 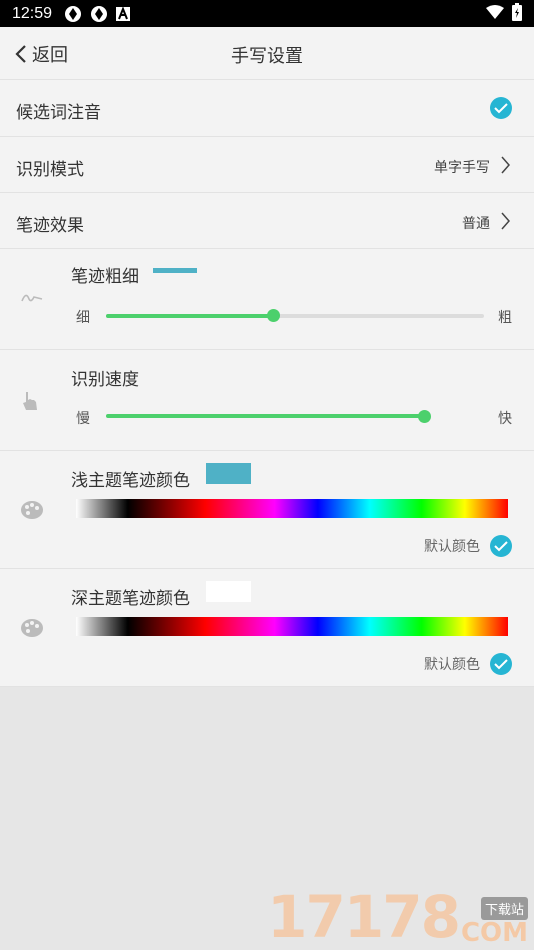 I want to click on battery-icon, so click(x=517, y=13).